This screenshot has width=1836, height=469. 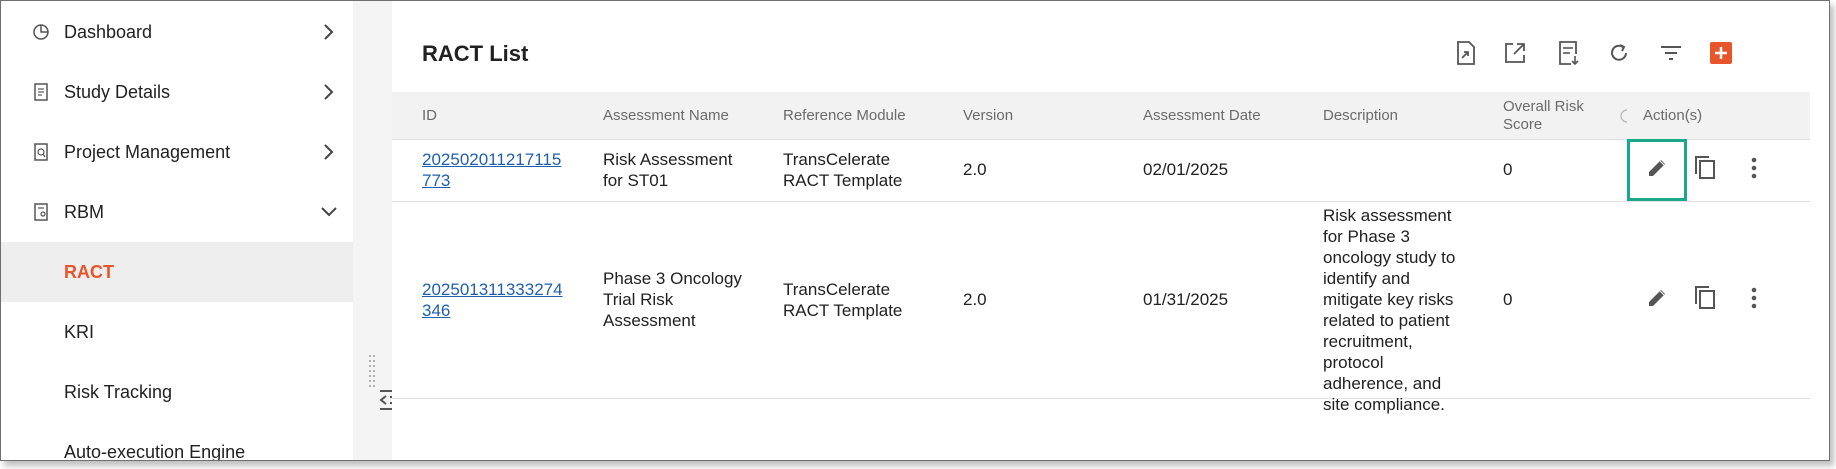 What do you see at coordinates (41, 92) in the screenshot?
I see `document-icon` at bounding box center [41, 92].